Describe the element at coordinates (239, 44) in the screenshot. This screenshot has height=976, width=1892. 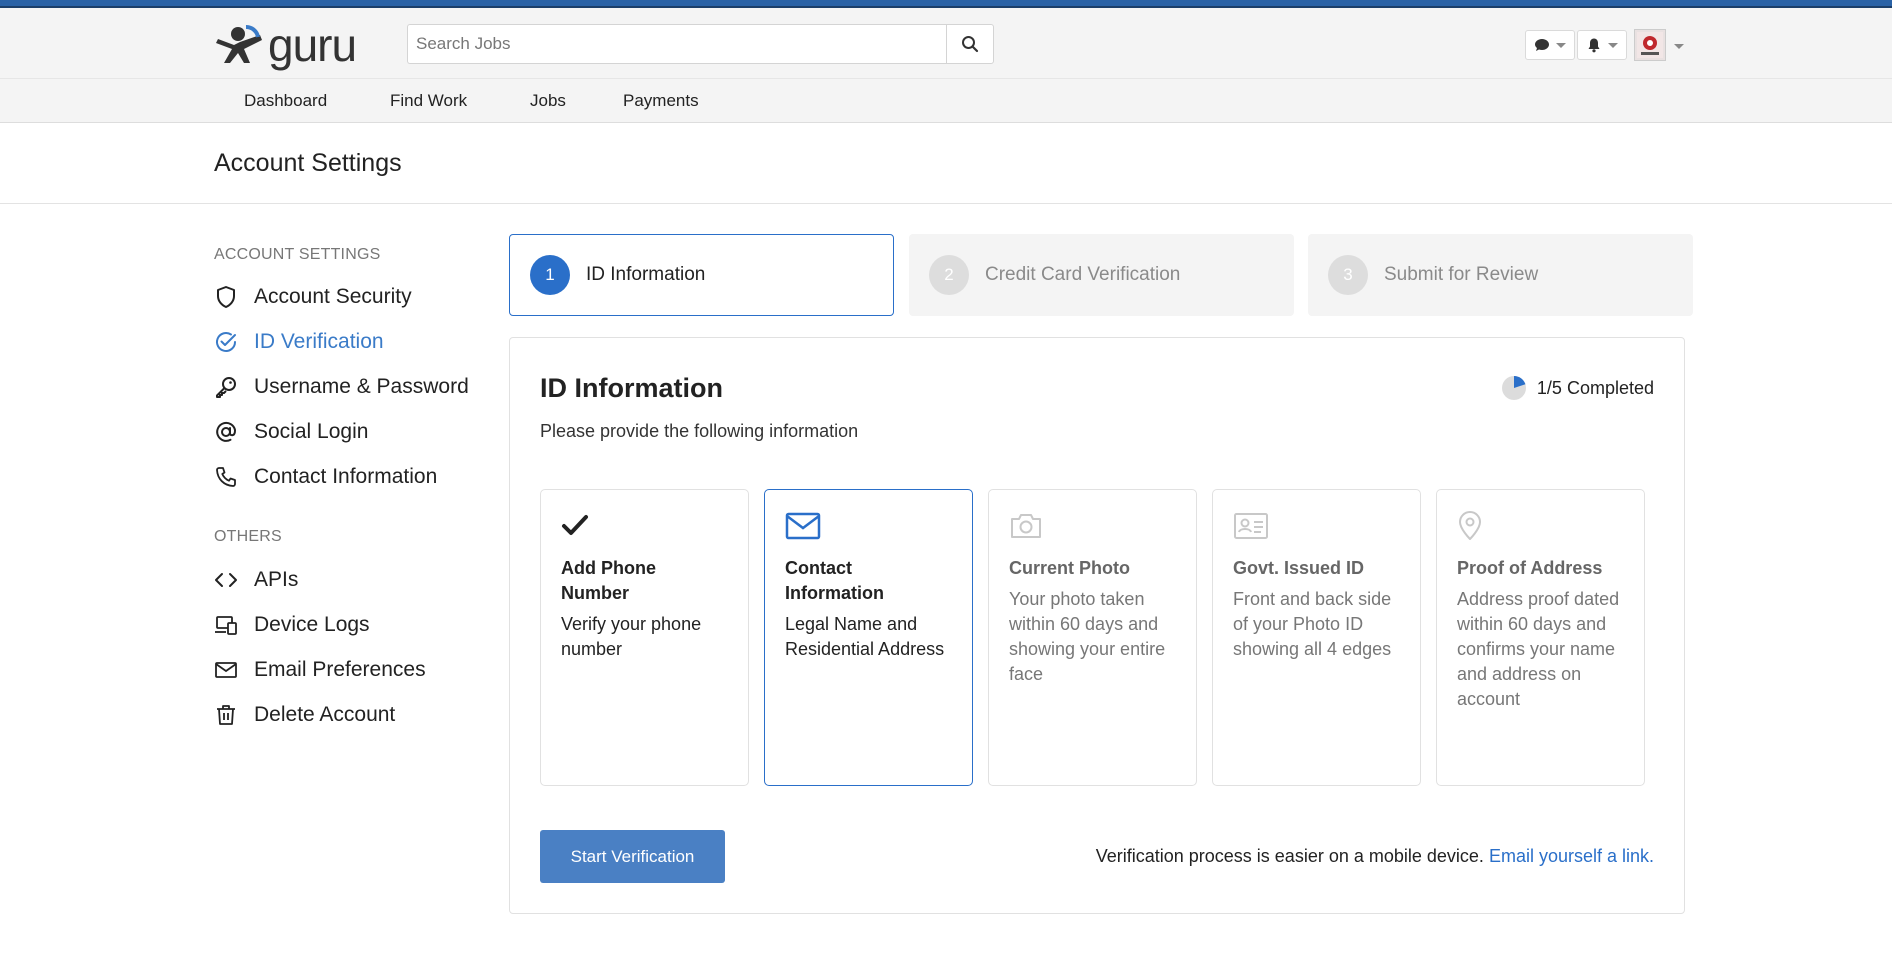
I see `guru-logo-mark-icon` at that location.